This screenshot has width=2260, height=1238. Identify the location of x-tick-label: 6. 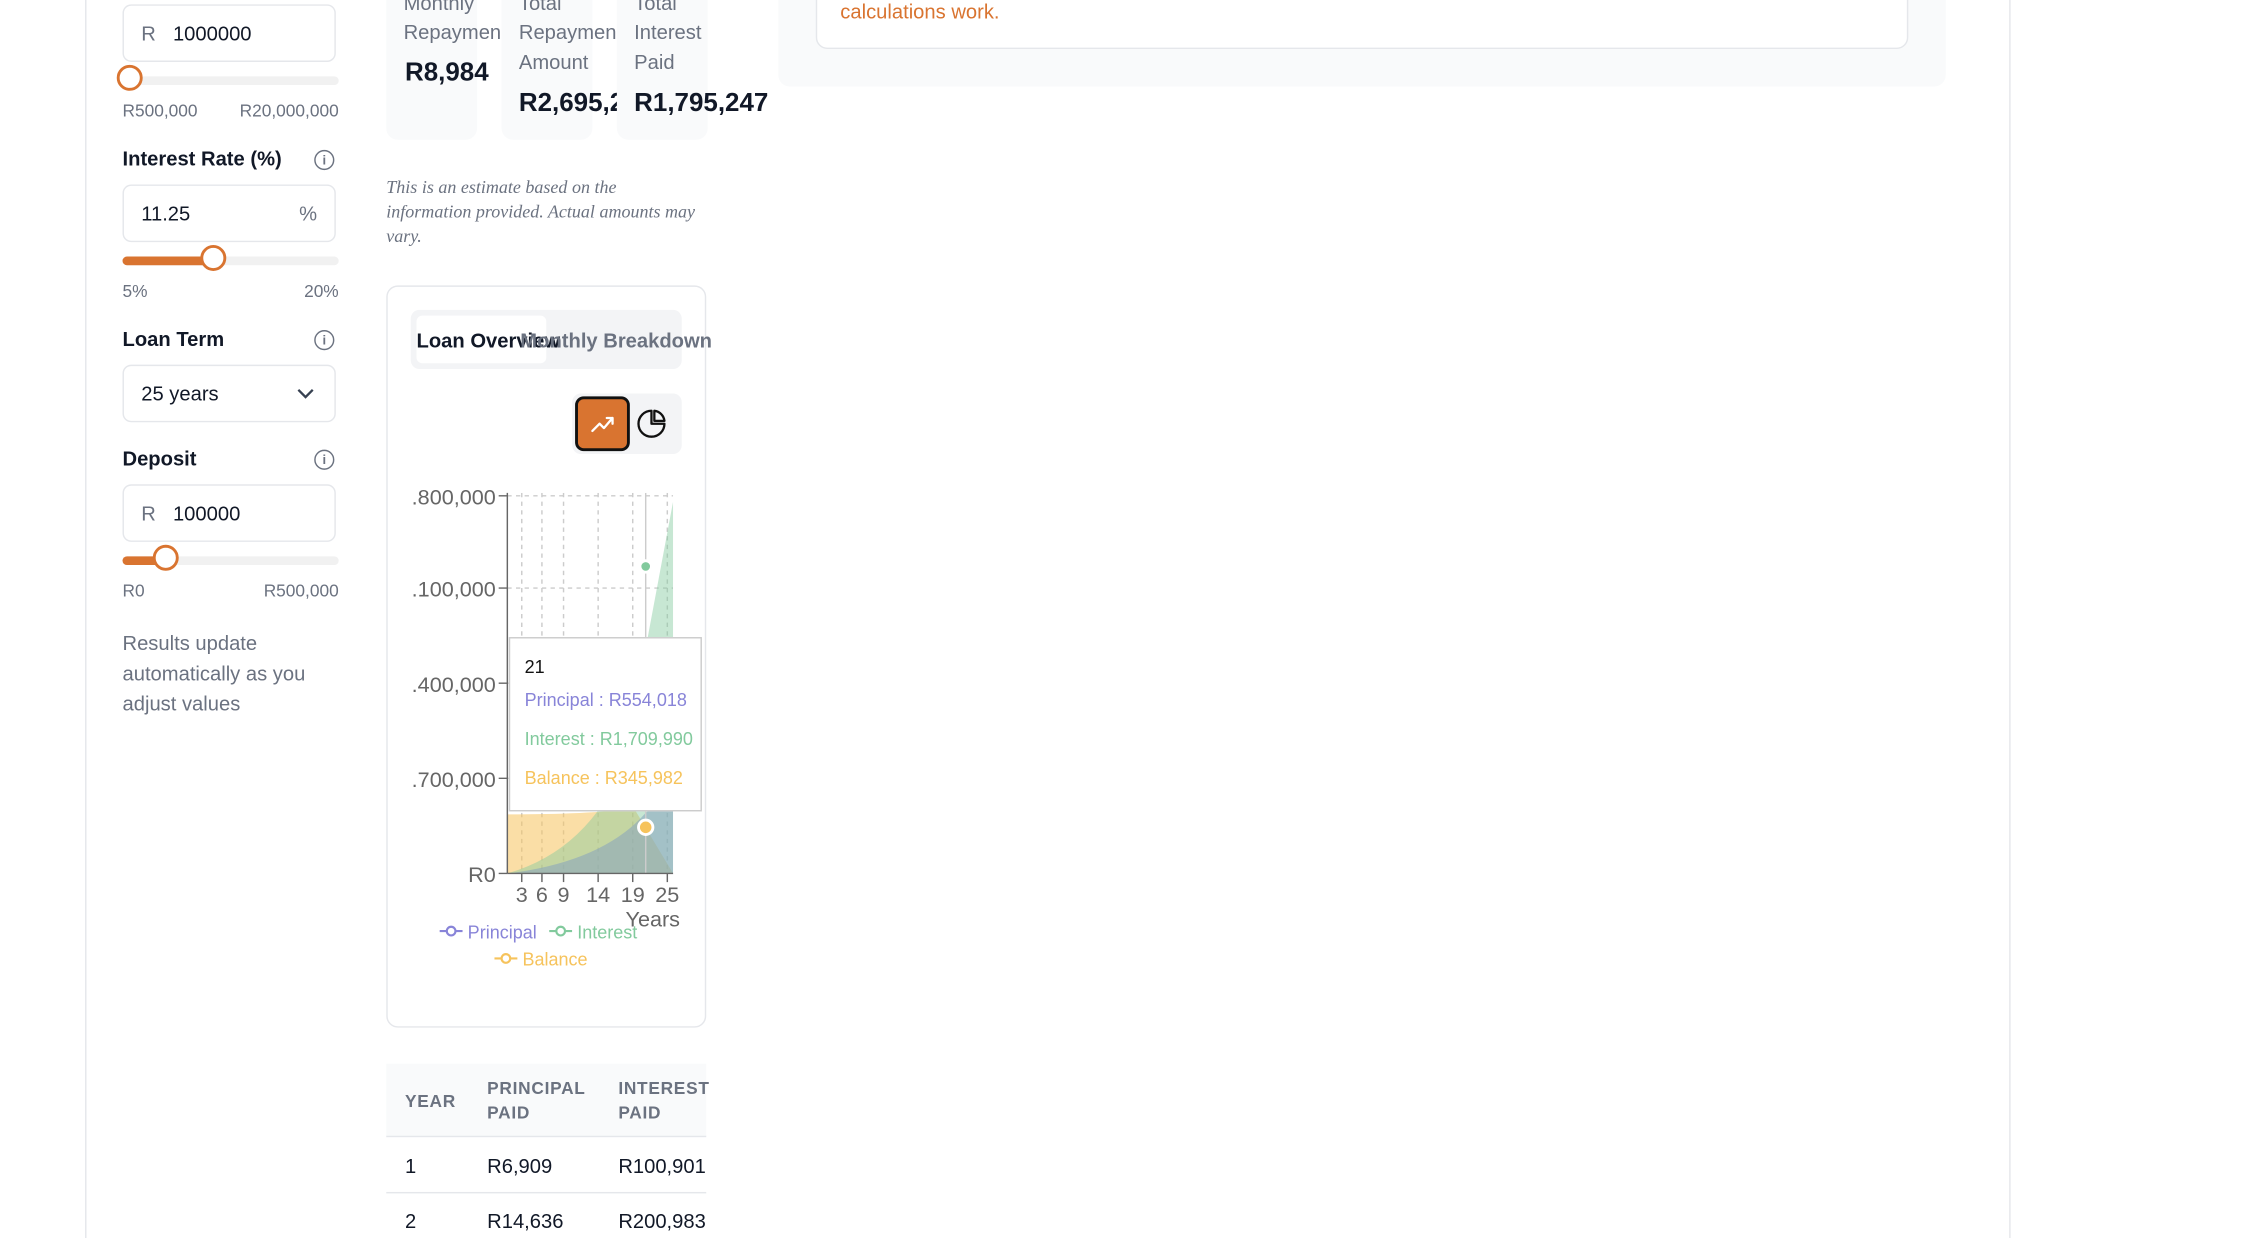
(542, 894).